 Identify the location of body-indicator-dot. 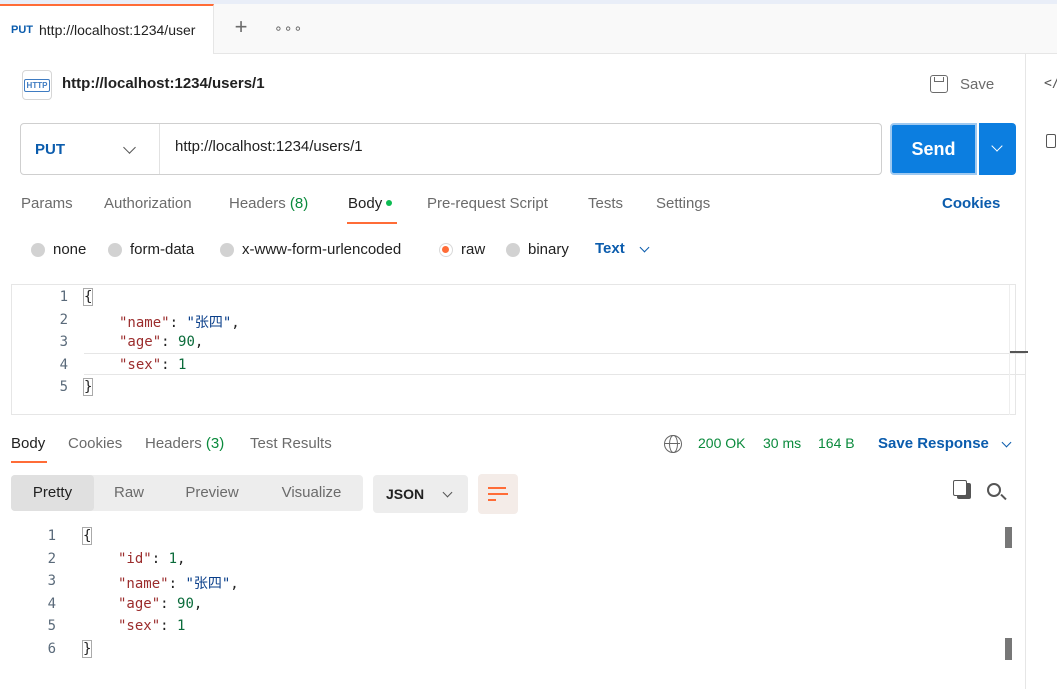
(389, 203).